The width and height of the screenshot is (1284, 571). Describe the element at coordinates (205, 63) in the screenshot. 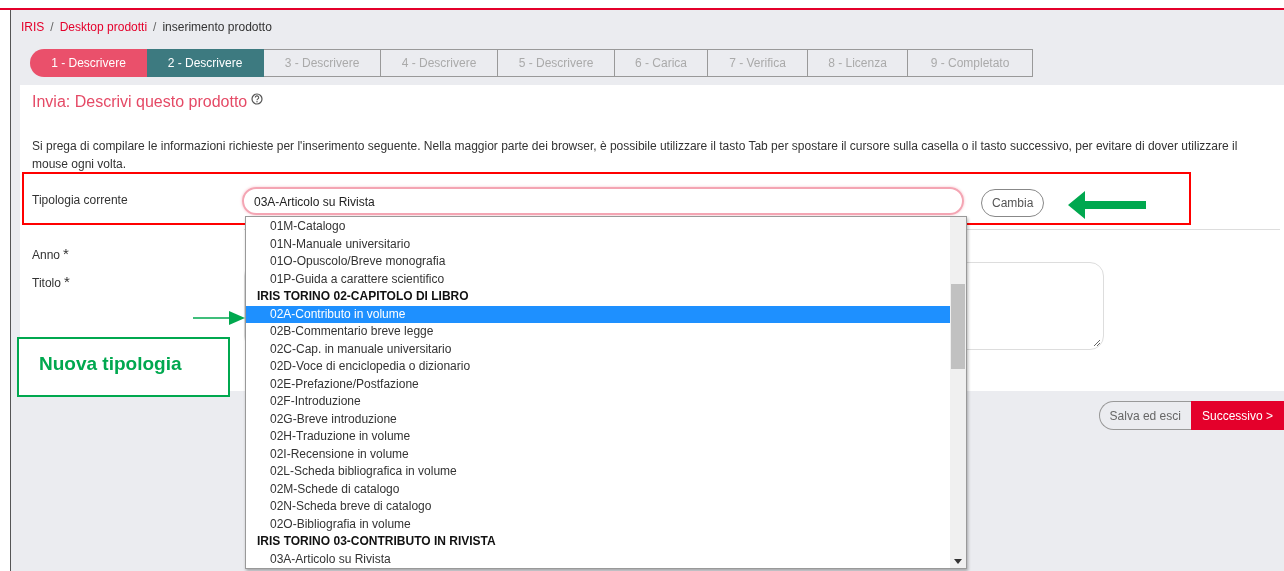

I see `step-tab: 2 - Descrivere` at that location.